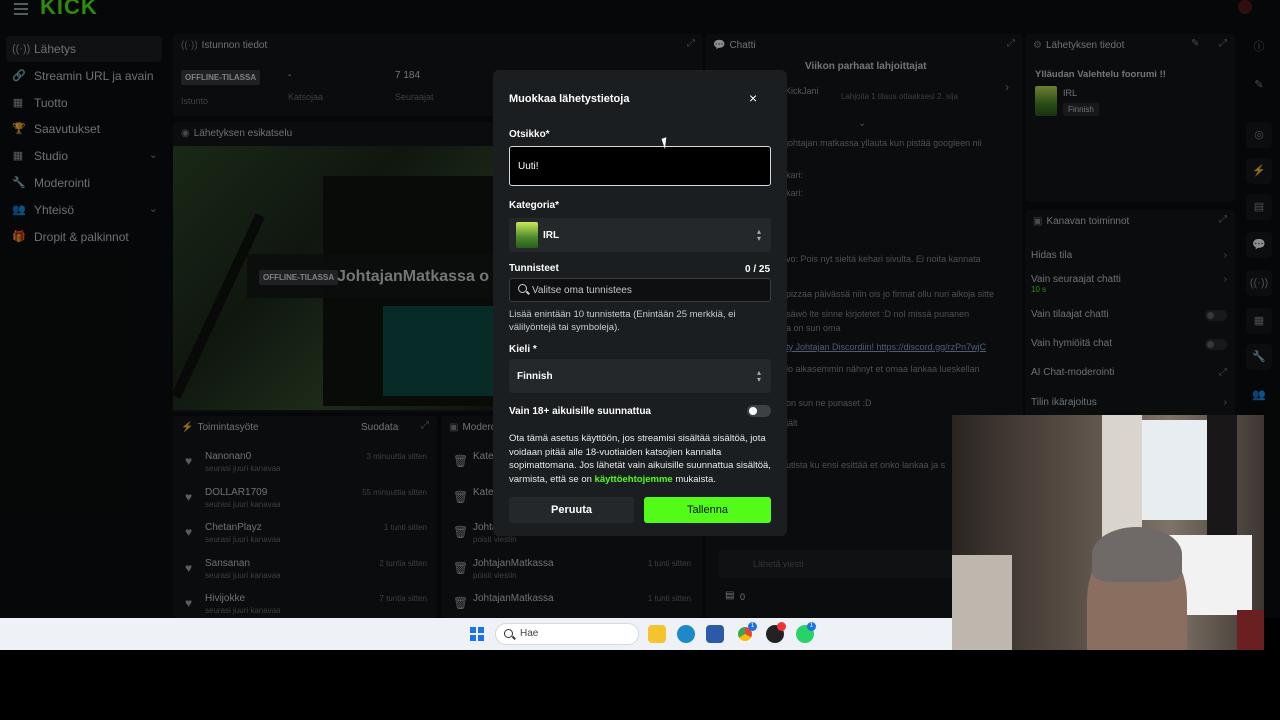 The height and width of the screenshot is (720, 1280). I want to click on terms-link: käyttöehtojemme, so click(634, 479).